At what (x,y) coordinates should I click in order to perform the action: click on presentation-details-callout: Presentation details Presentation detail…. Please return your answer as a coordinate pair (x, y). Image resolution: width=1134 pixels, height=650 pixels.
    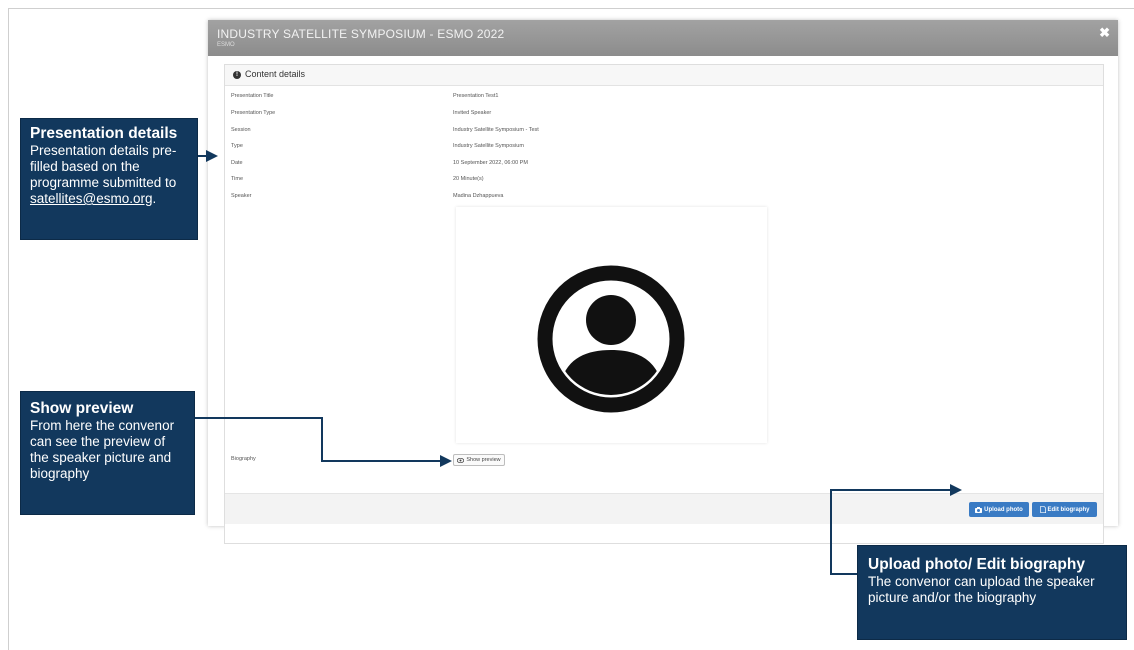
    Looking at the image, I should click on (109, 179).